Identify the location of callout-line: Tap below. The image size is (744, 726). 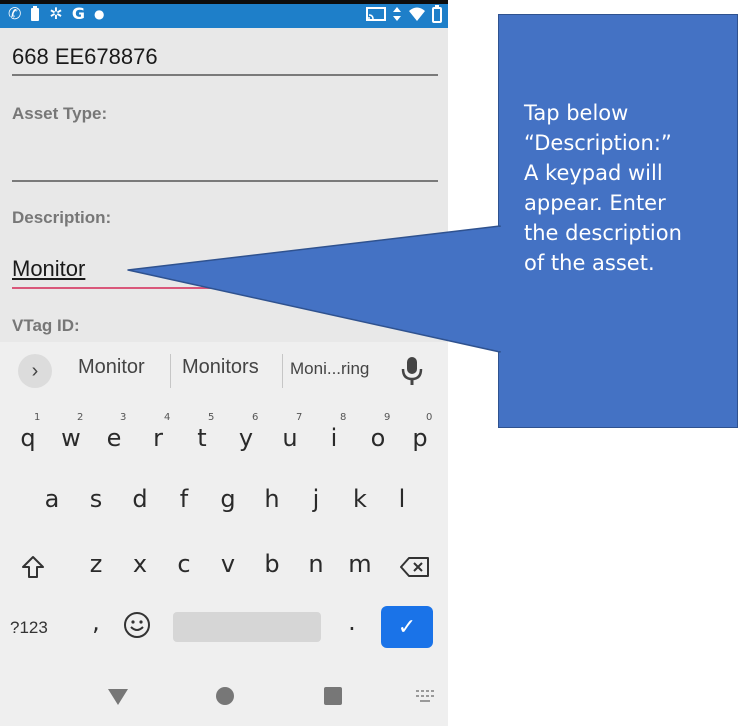
(576, 113).